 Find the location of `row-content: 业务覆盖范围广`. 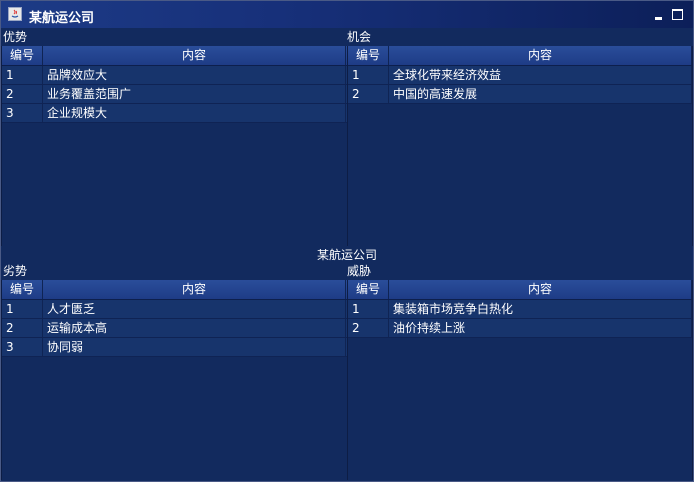

row-content: 业务覆盖范围广 is located at coordinates (194, 94).